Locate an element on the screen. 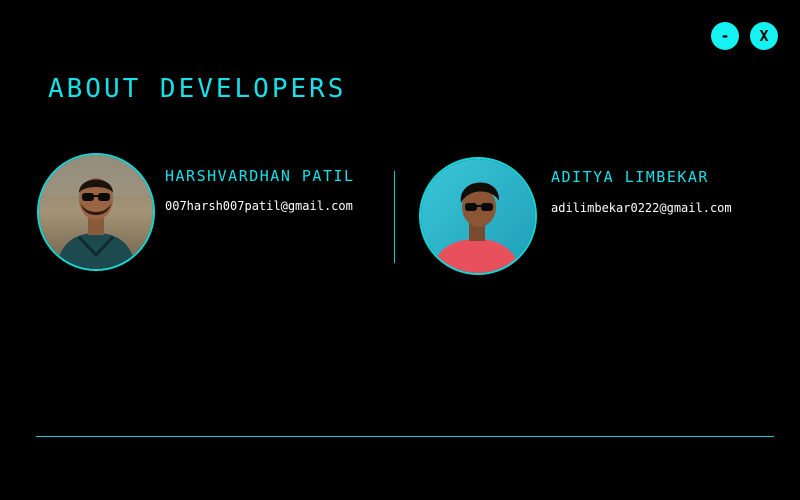  developer-email: adilimbekar0222@gmail.com is located at coordinates (641, 208).